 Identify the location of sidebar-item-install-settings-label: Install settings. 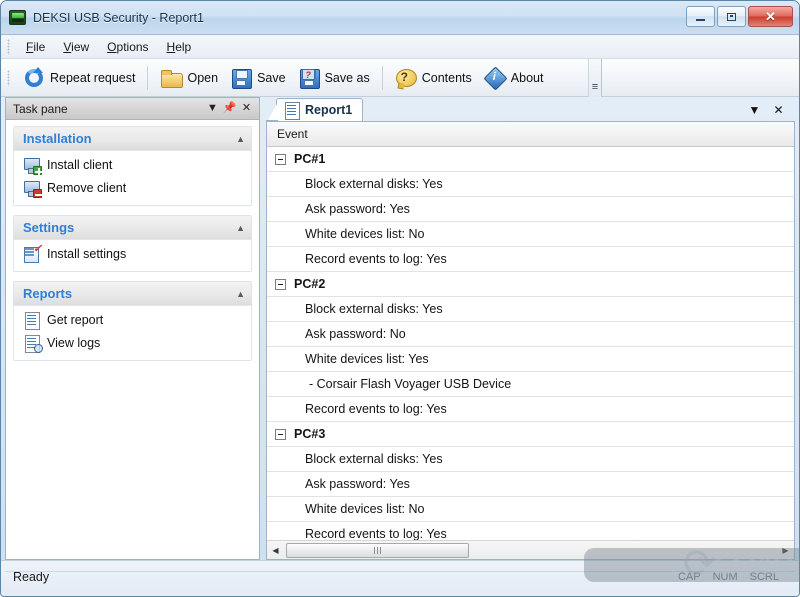
(87, 254).